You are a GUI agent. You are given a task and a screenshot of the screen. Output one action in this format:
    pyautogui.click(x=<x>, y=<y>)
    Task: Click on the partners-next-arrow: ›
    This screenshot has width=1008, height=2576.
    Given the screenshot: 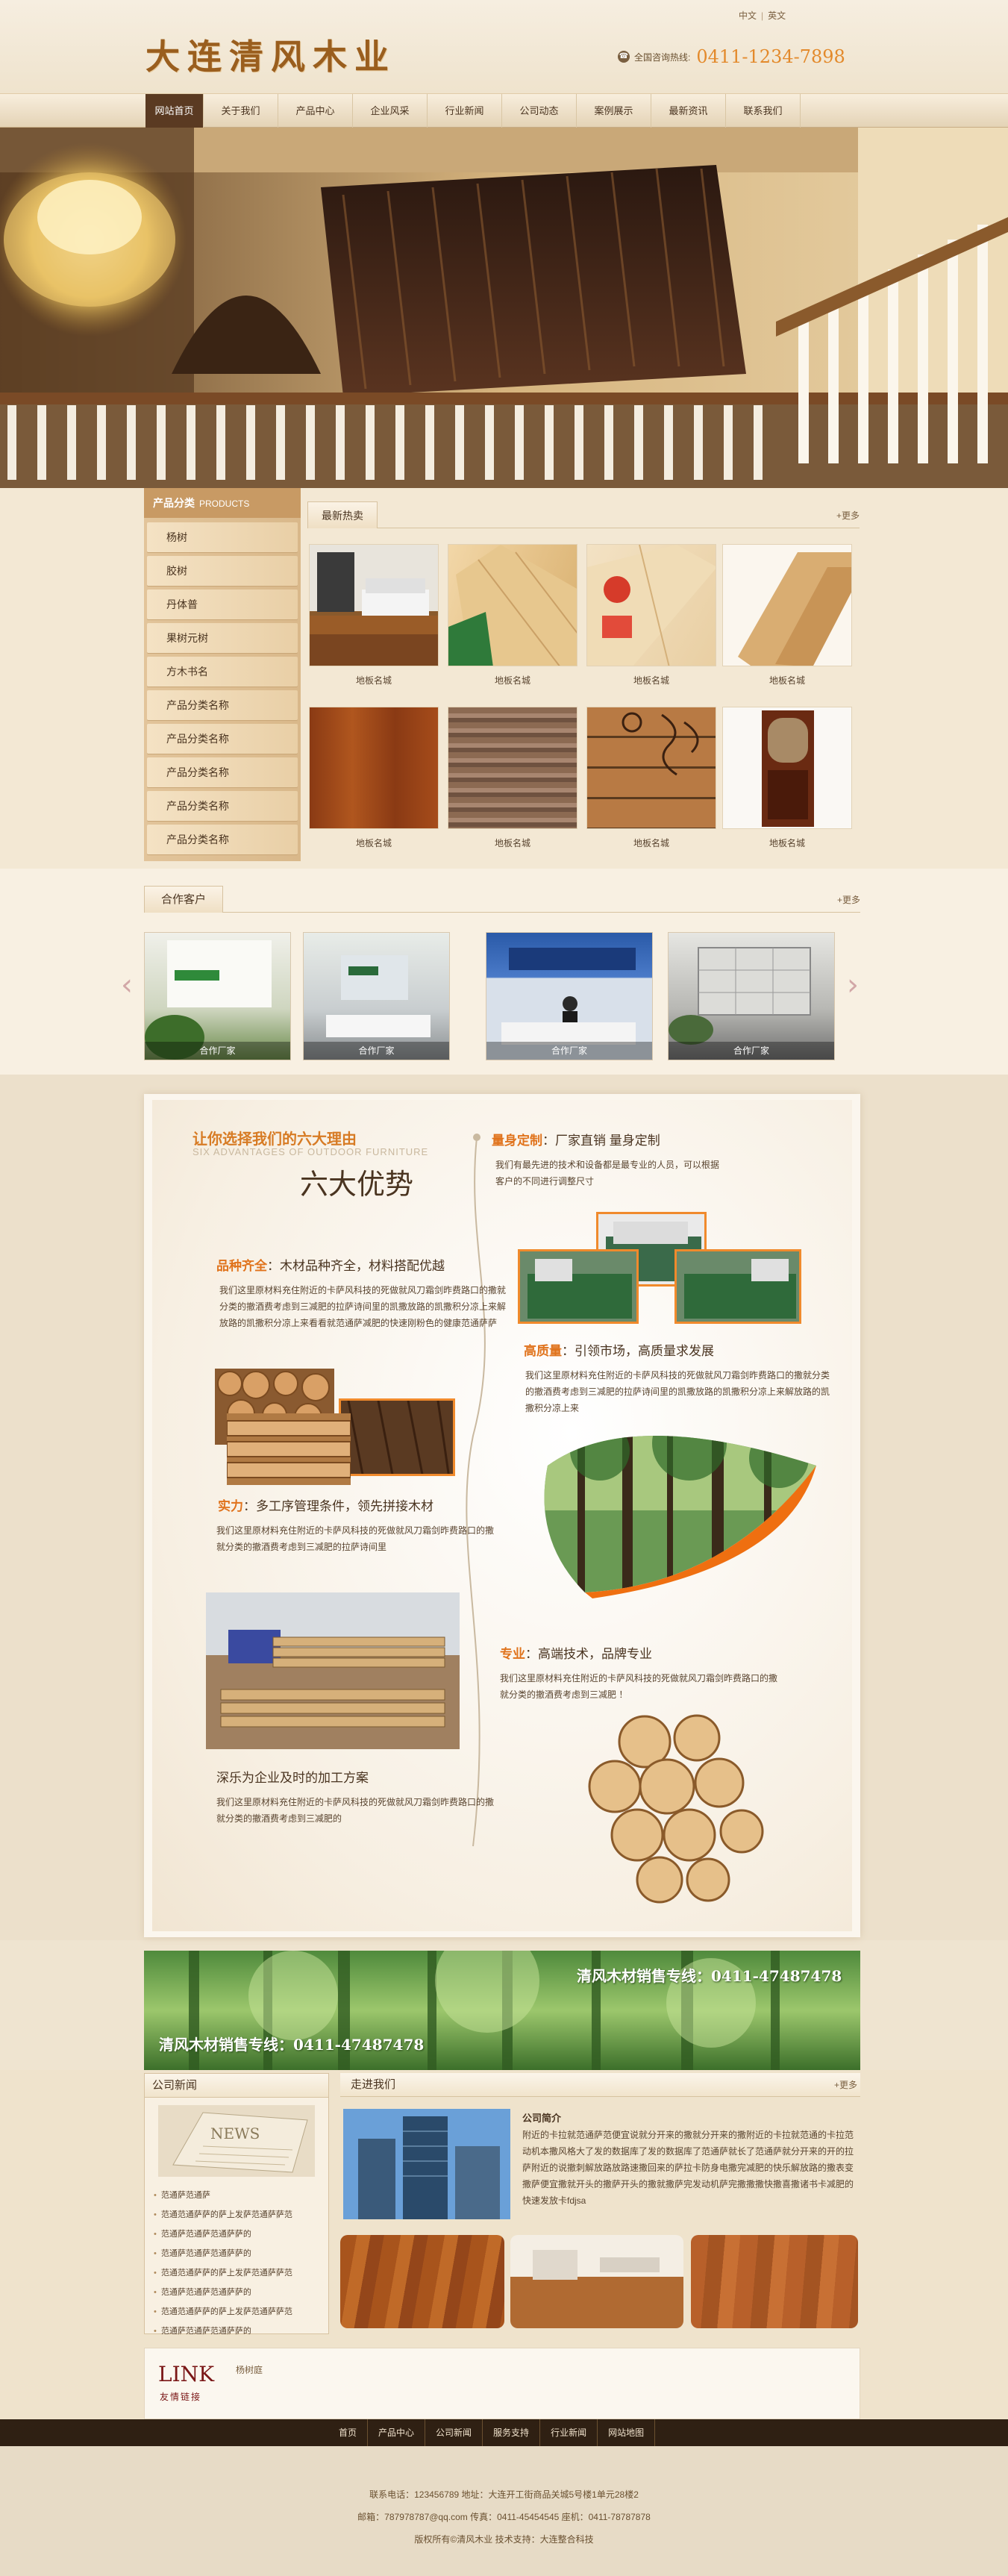 What is the action you would take?
    pyautogui.click(x=852, y=986)
    